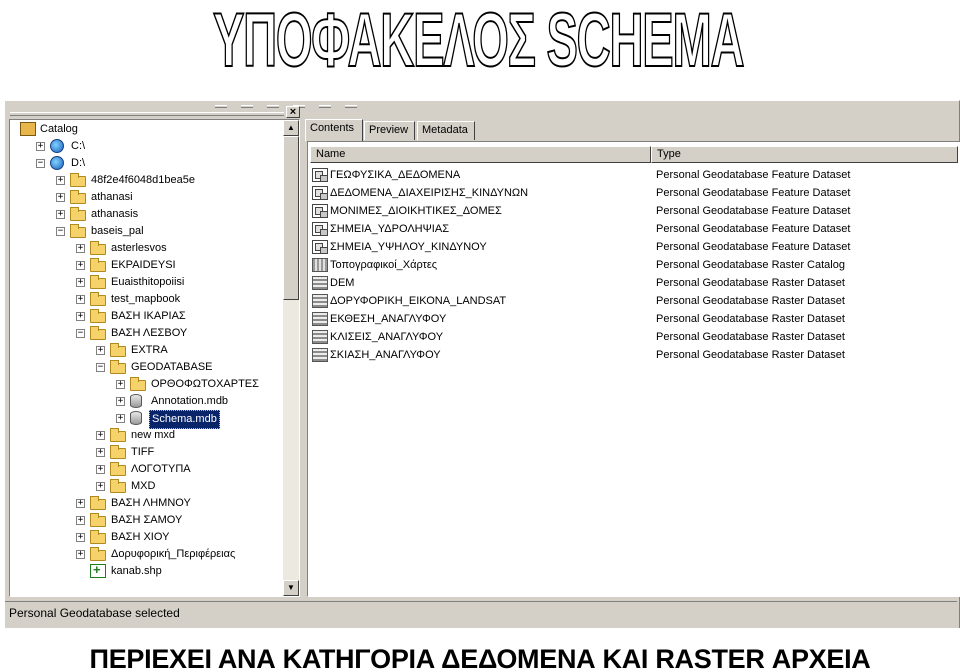  Describe the element at coordinates (291, 218) in the screenshot. I see `scroll-thumb` at that location.